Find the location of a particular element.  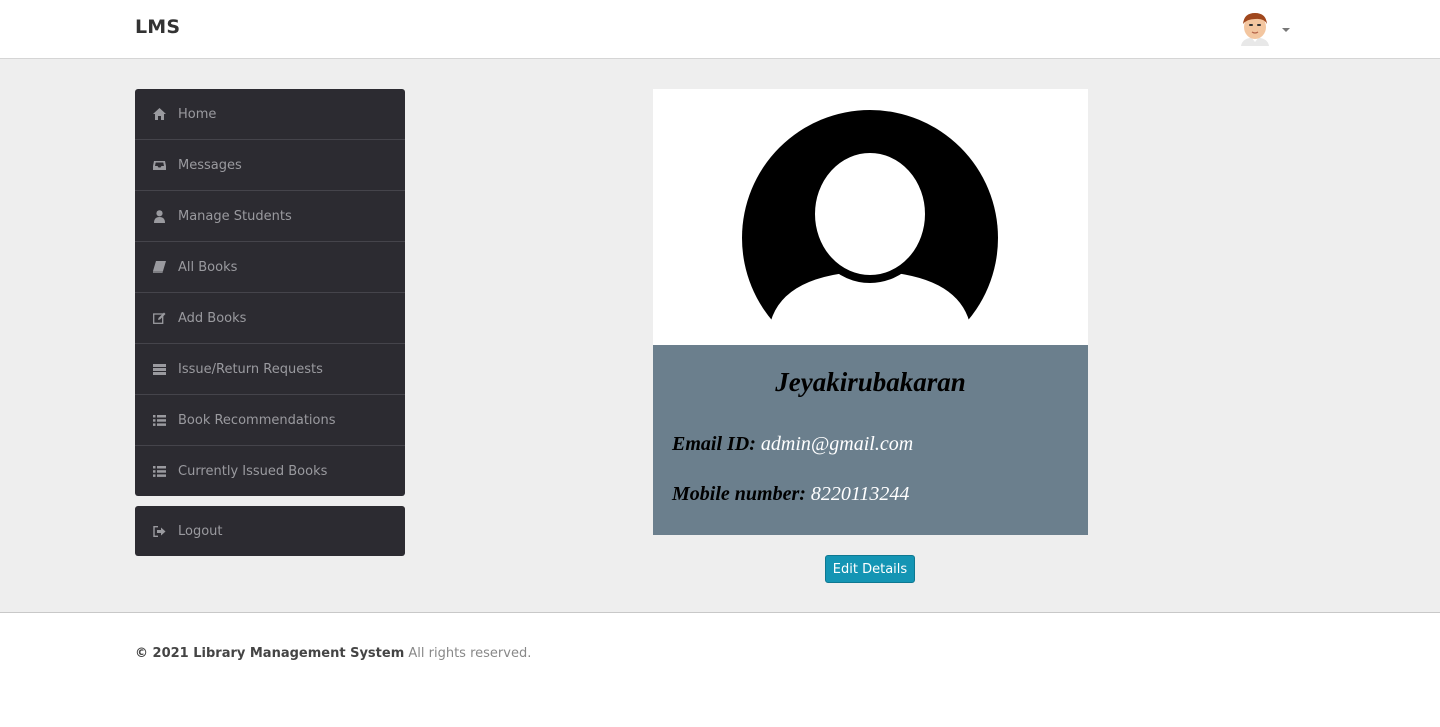

mobile-label: Mobile number: is located at coordinates (739, 494).